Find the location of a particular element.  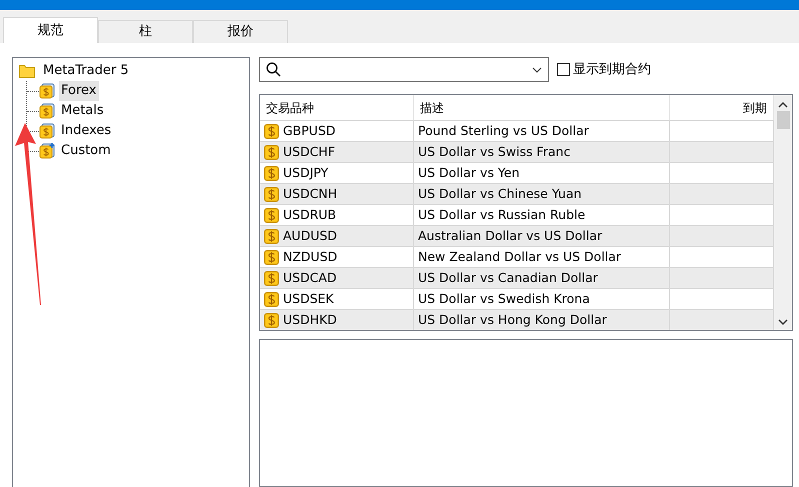

symbol-cell-text: AUDUSD is located at coordinates (310, 235).